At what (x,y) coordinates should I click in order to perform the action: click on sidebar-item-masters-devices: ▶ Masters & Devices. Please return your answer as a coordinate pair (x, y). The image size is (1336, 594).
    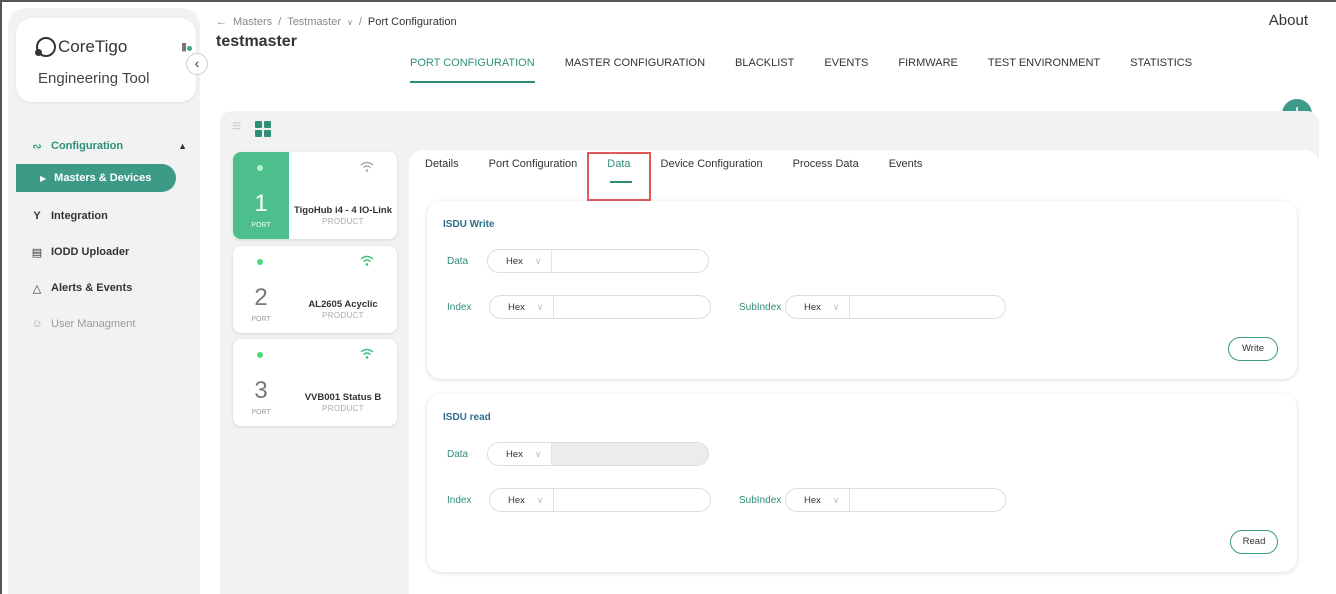
    Looking at the image, I should click on (96, 178).